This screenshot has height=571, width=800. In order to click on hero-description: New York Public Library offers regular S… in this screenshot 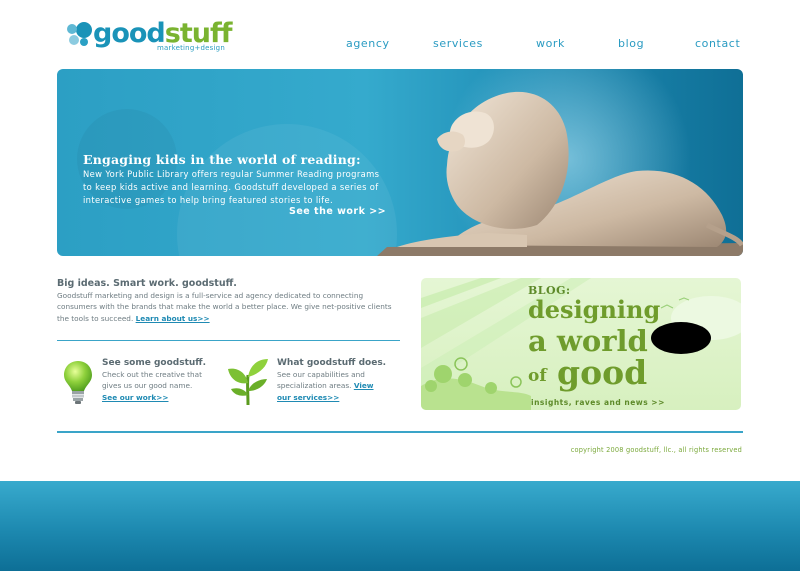, I will do `click(231, 187)`.